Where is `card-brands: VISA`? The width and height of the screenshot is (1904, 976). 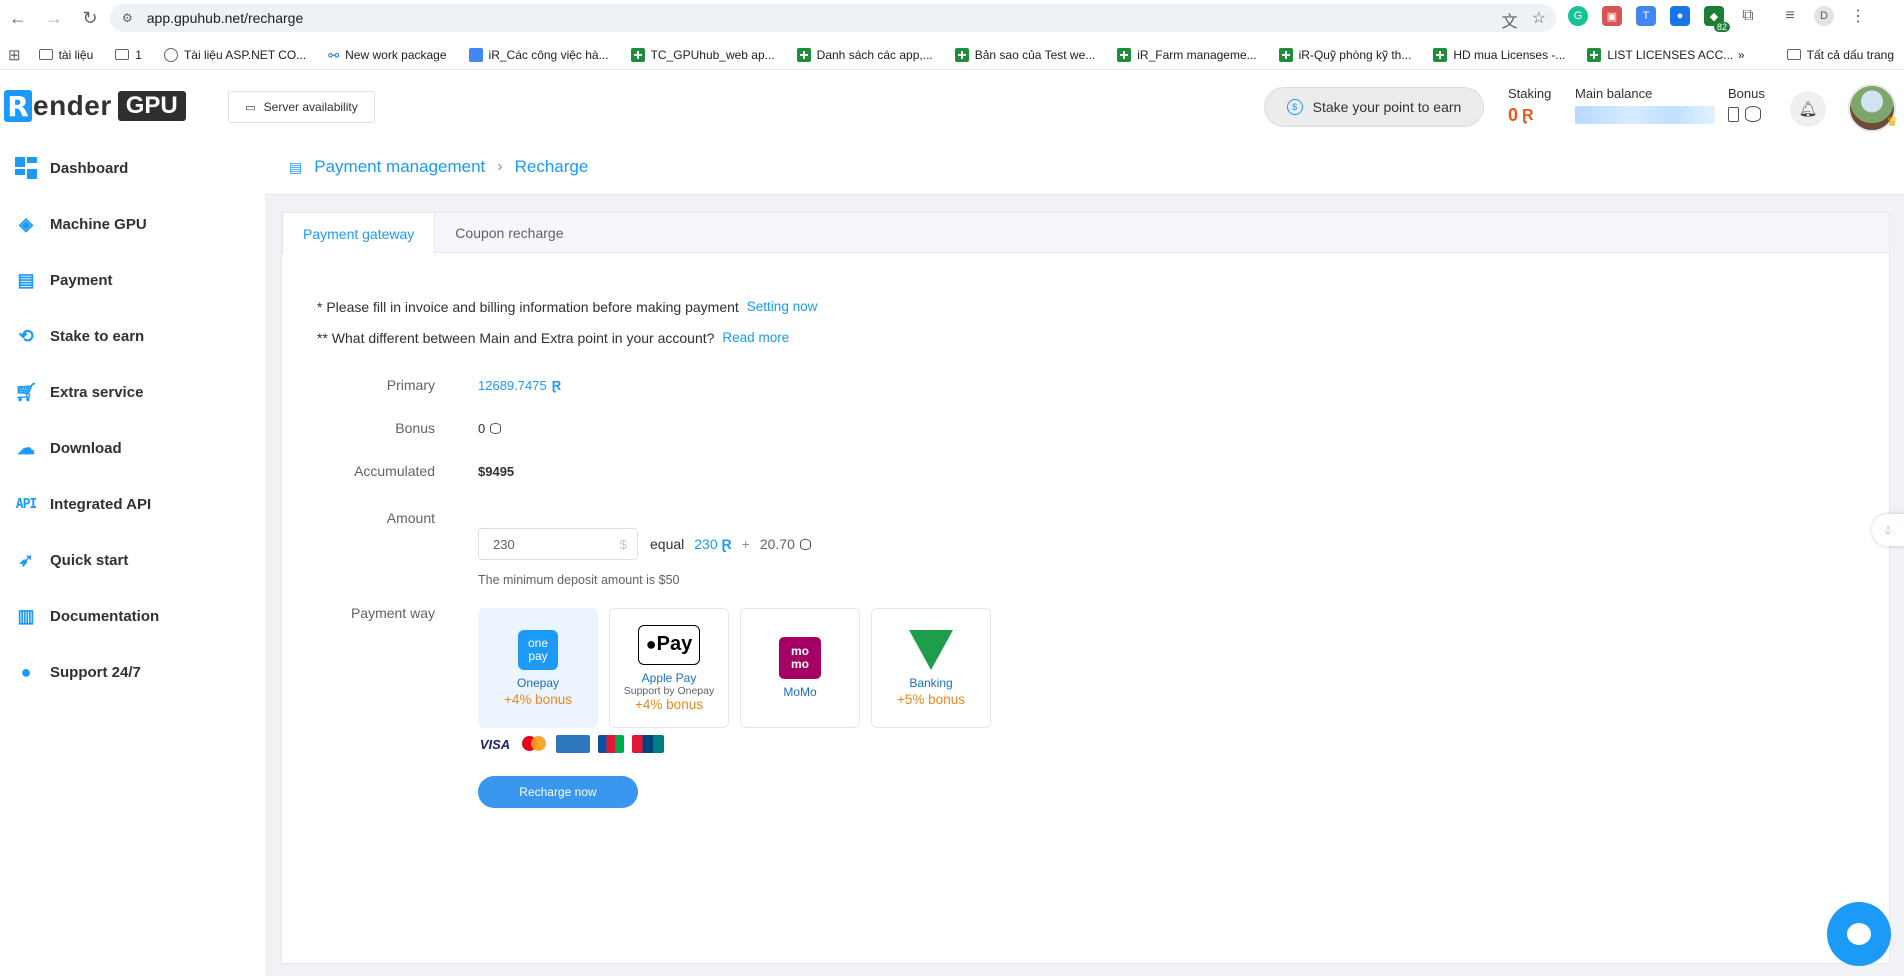 card-brands: VISA is located at coordinates (571, 744).